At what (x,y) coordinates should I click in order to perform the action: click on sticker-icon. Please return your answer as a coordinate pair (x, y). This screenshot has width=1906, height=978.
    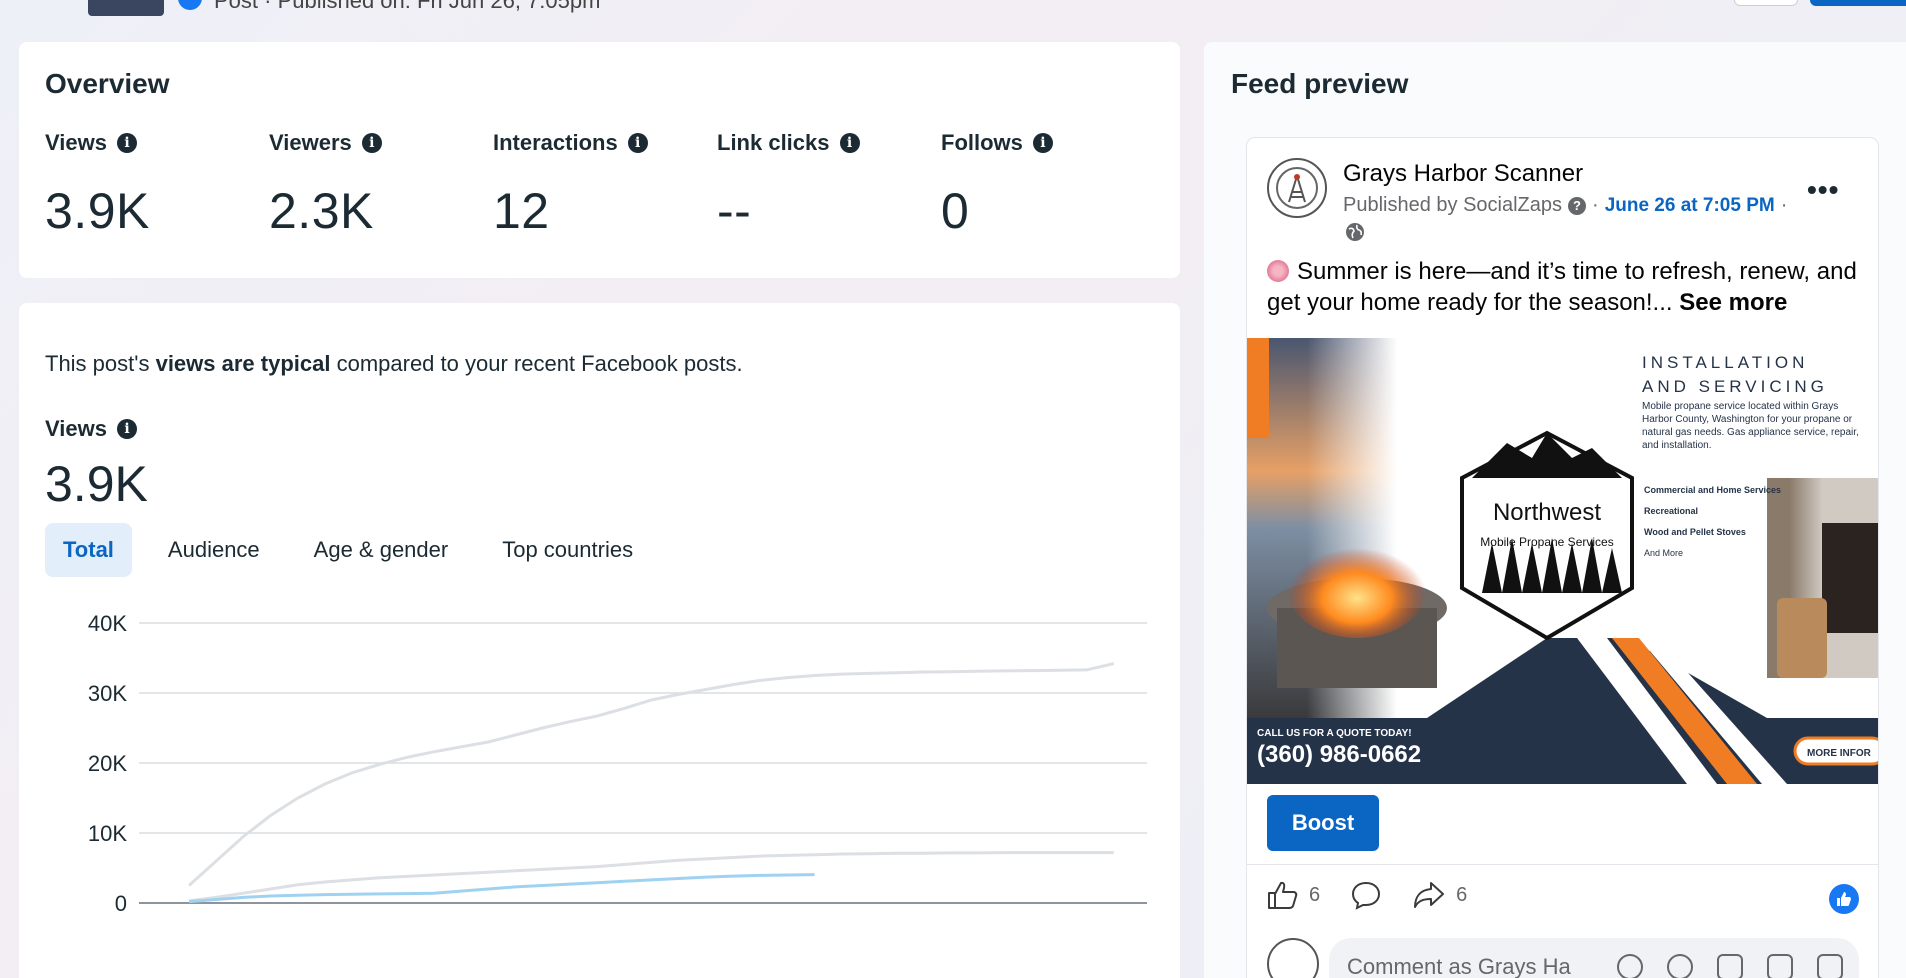
    Looking at the image, I should click on (1830, 966).